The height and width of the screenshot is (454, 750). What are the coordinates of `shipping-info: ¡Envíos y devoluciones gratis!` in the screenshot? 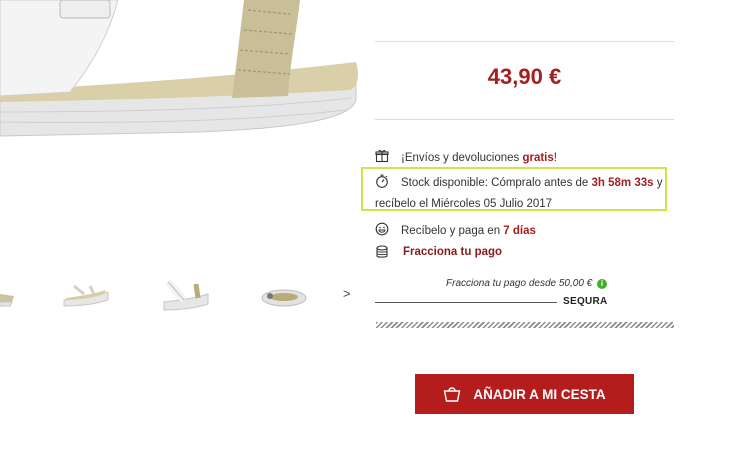 It's located at (466, 156).